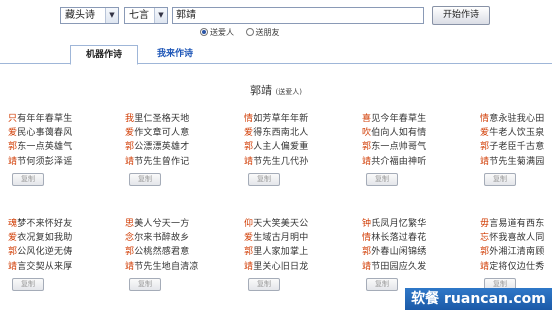  I want to click on tab-machine-poem: 机器作诗, so click(104, 55).